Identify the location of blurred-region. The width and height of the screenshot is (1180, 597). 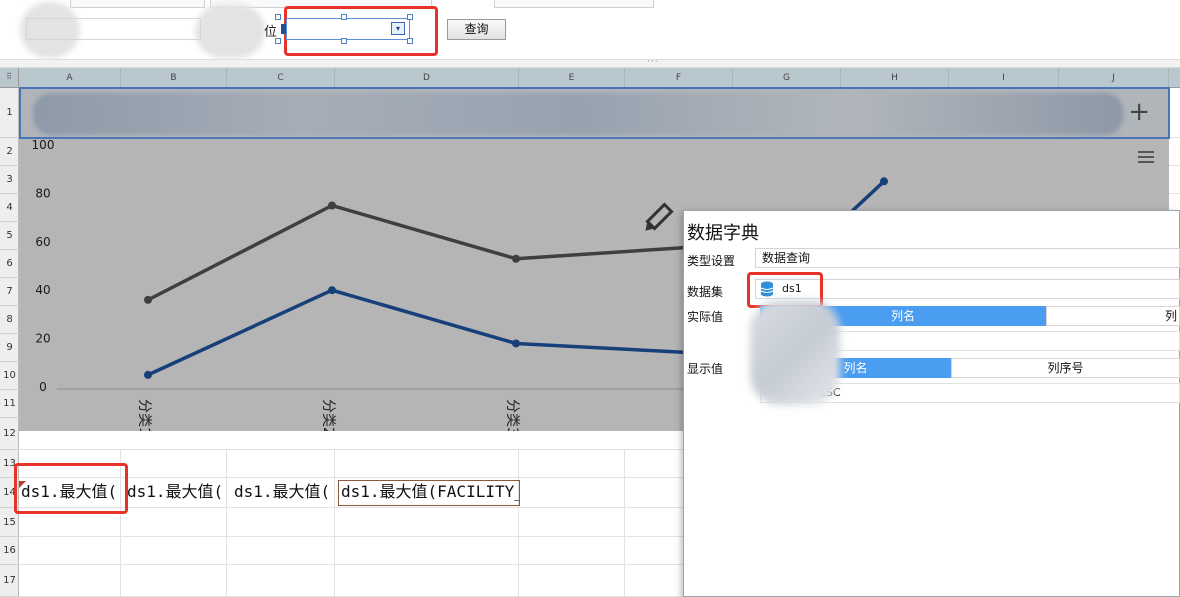
(795, 352).